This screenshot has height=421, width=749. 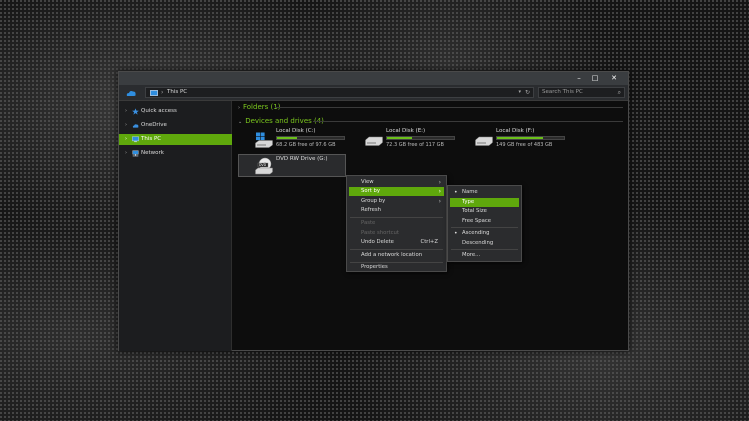 I want to click on close-button: ✕, so click(x=614, y=78).